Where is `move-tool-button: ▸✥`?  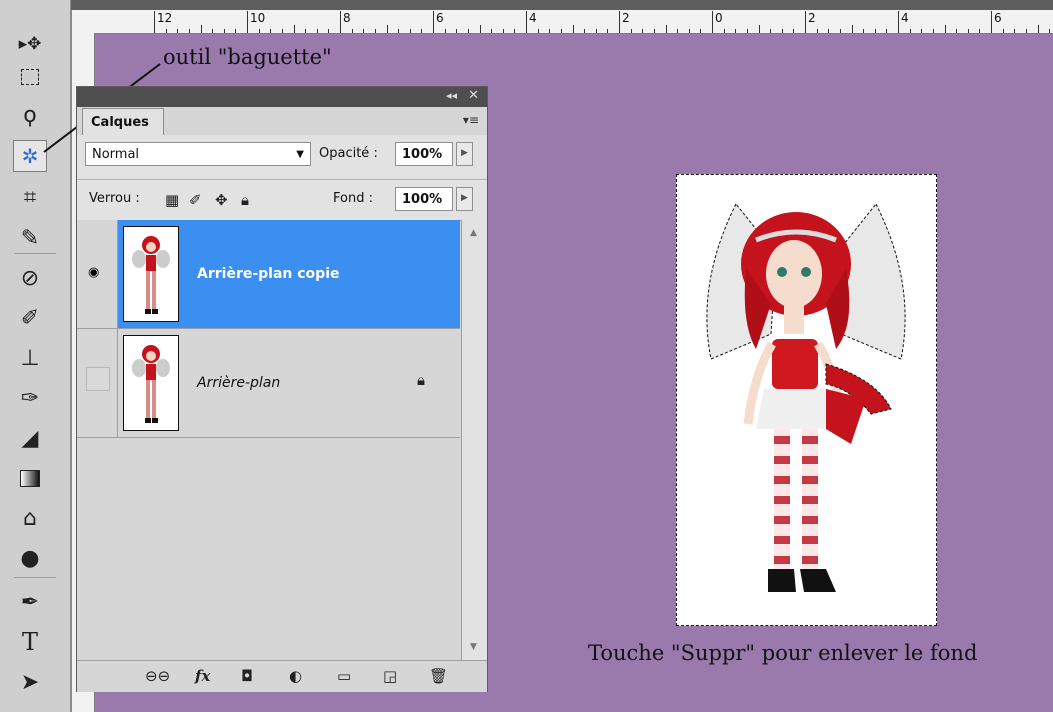 move-tool-button: ▸✥ is located at coordinates (30, 44).